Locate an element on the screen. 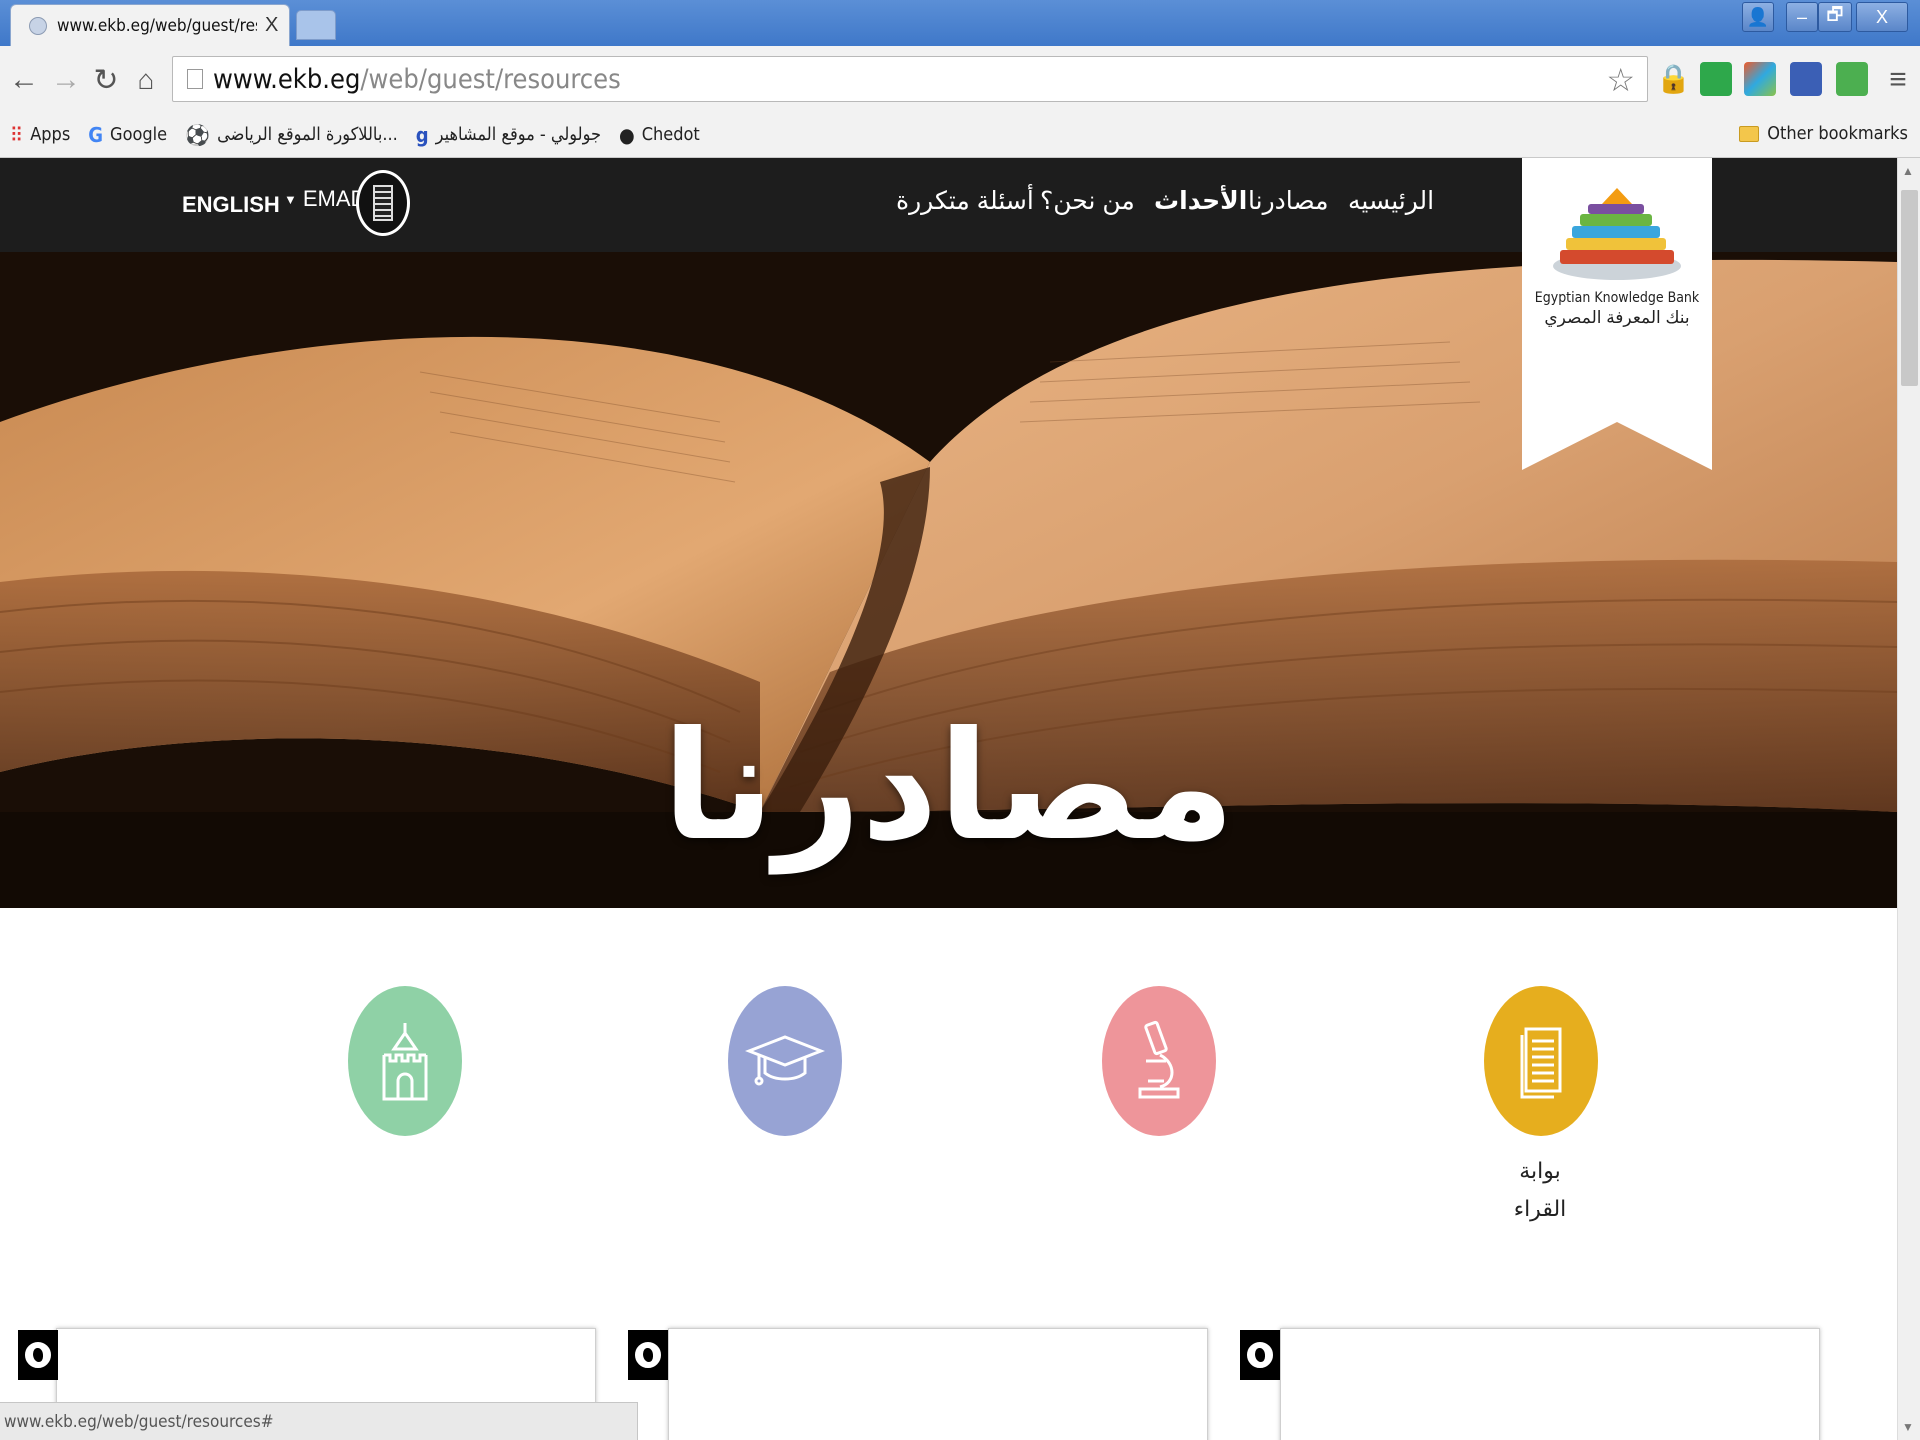  green-extension-icon is located at coordinates (1852, 79).